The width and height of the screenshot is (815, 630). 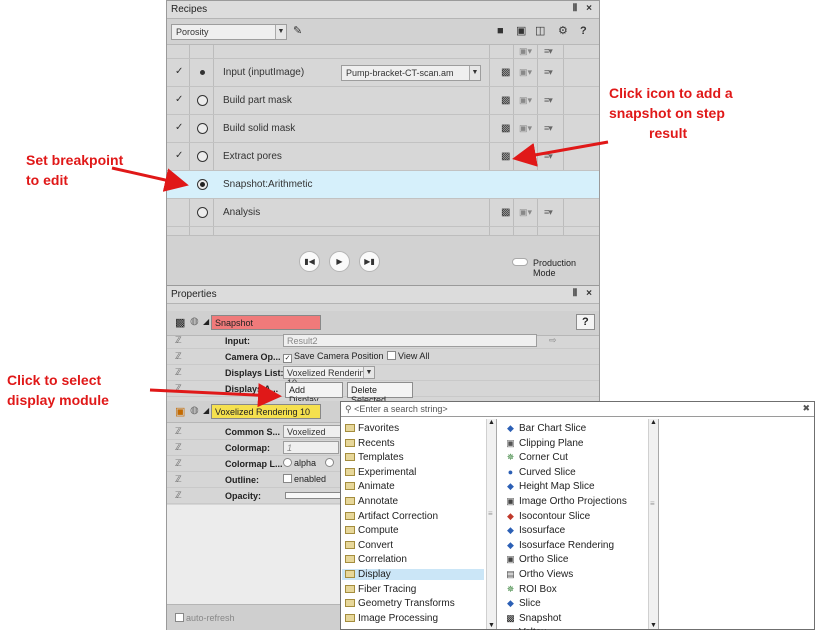 I want to click on category-item: Animate, so click(x=370, y=486).